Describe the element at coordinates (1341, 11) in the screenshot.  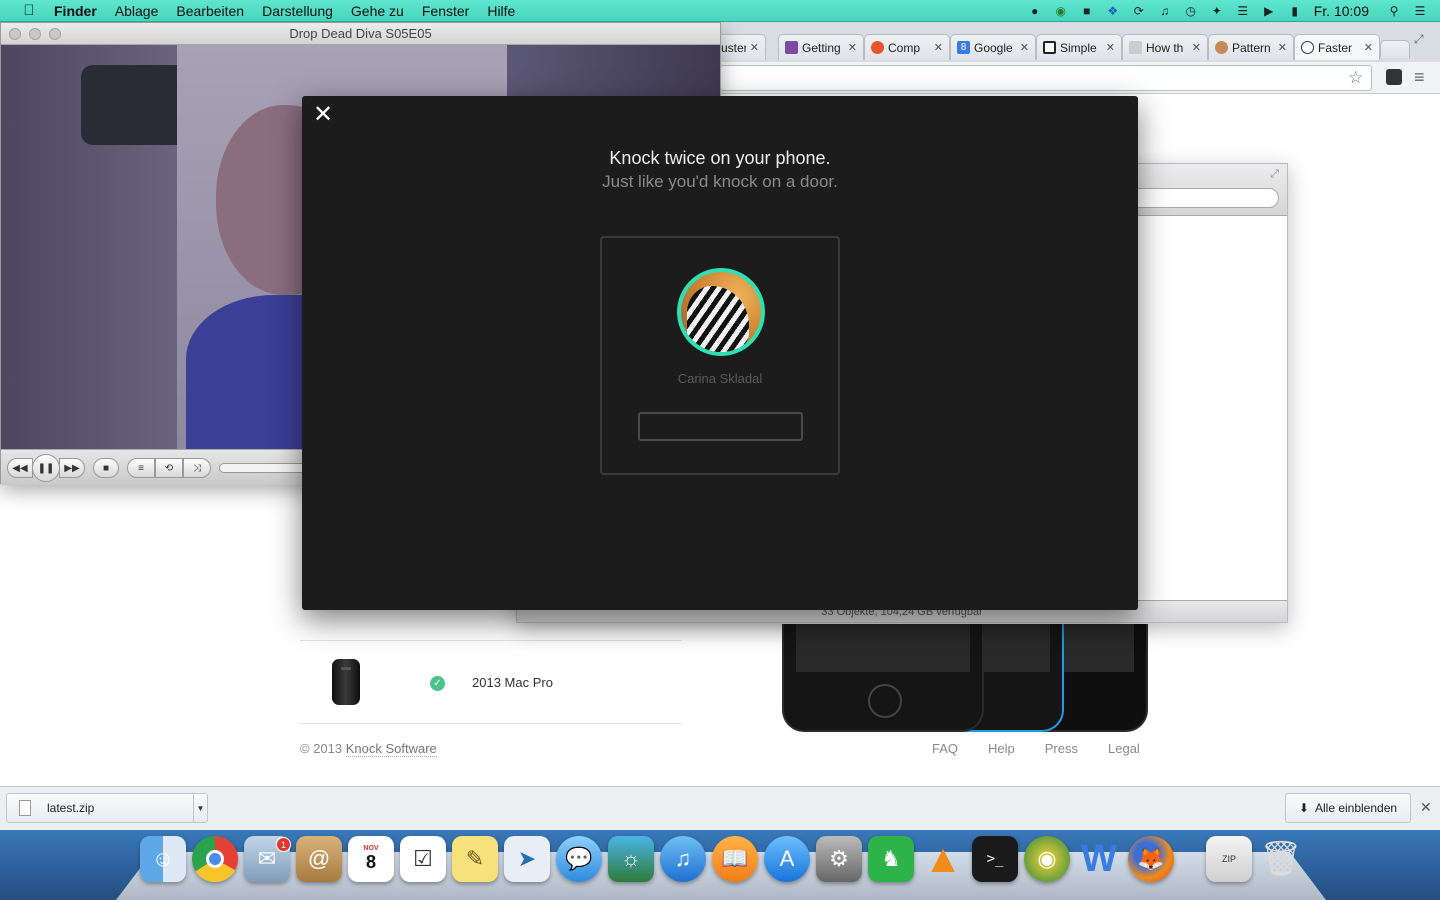
I see `menu-clock: Fr. 10:09` at that location.